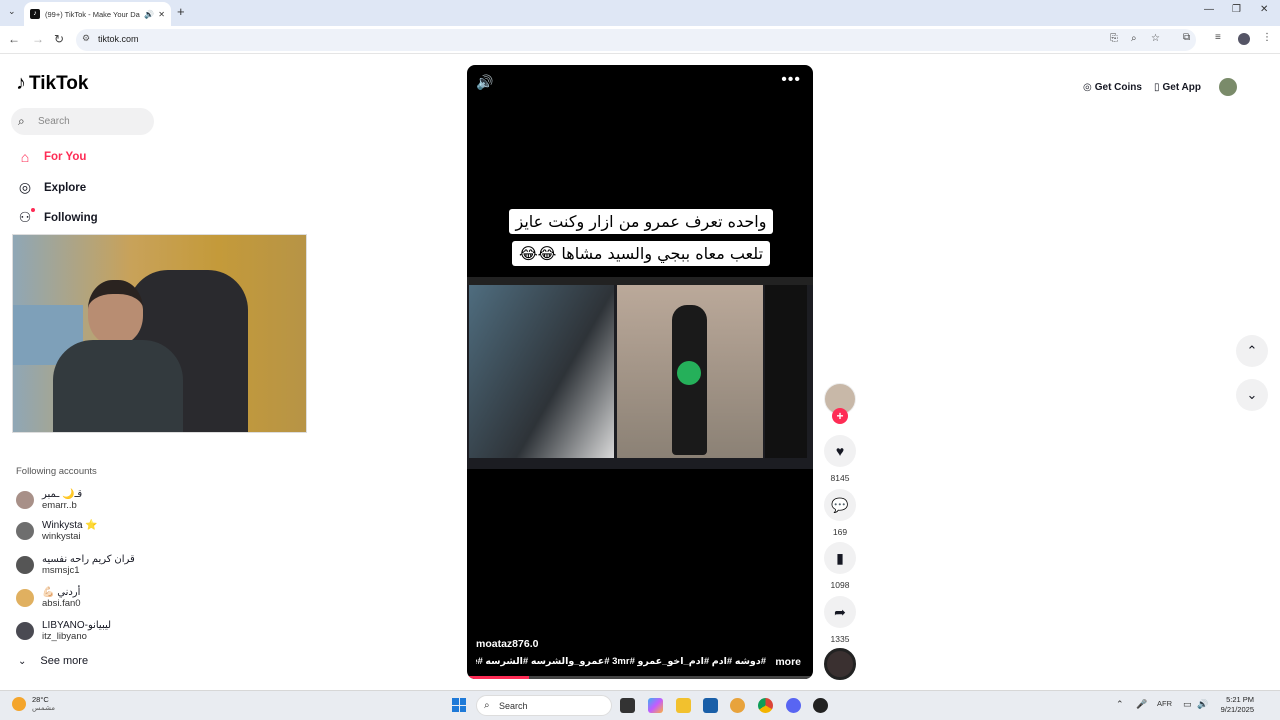  I want to click on save-button: ▮, so click(840, 558).